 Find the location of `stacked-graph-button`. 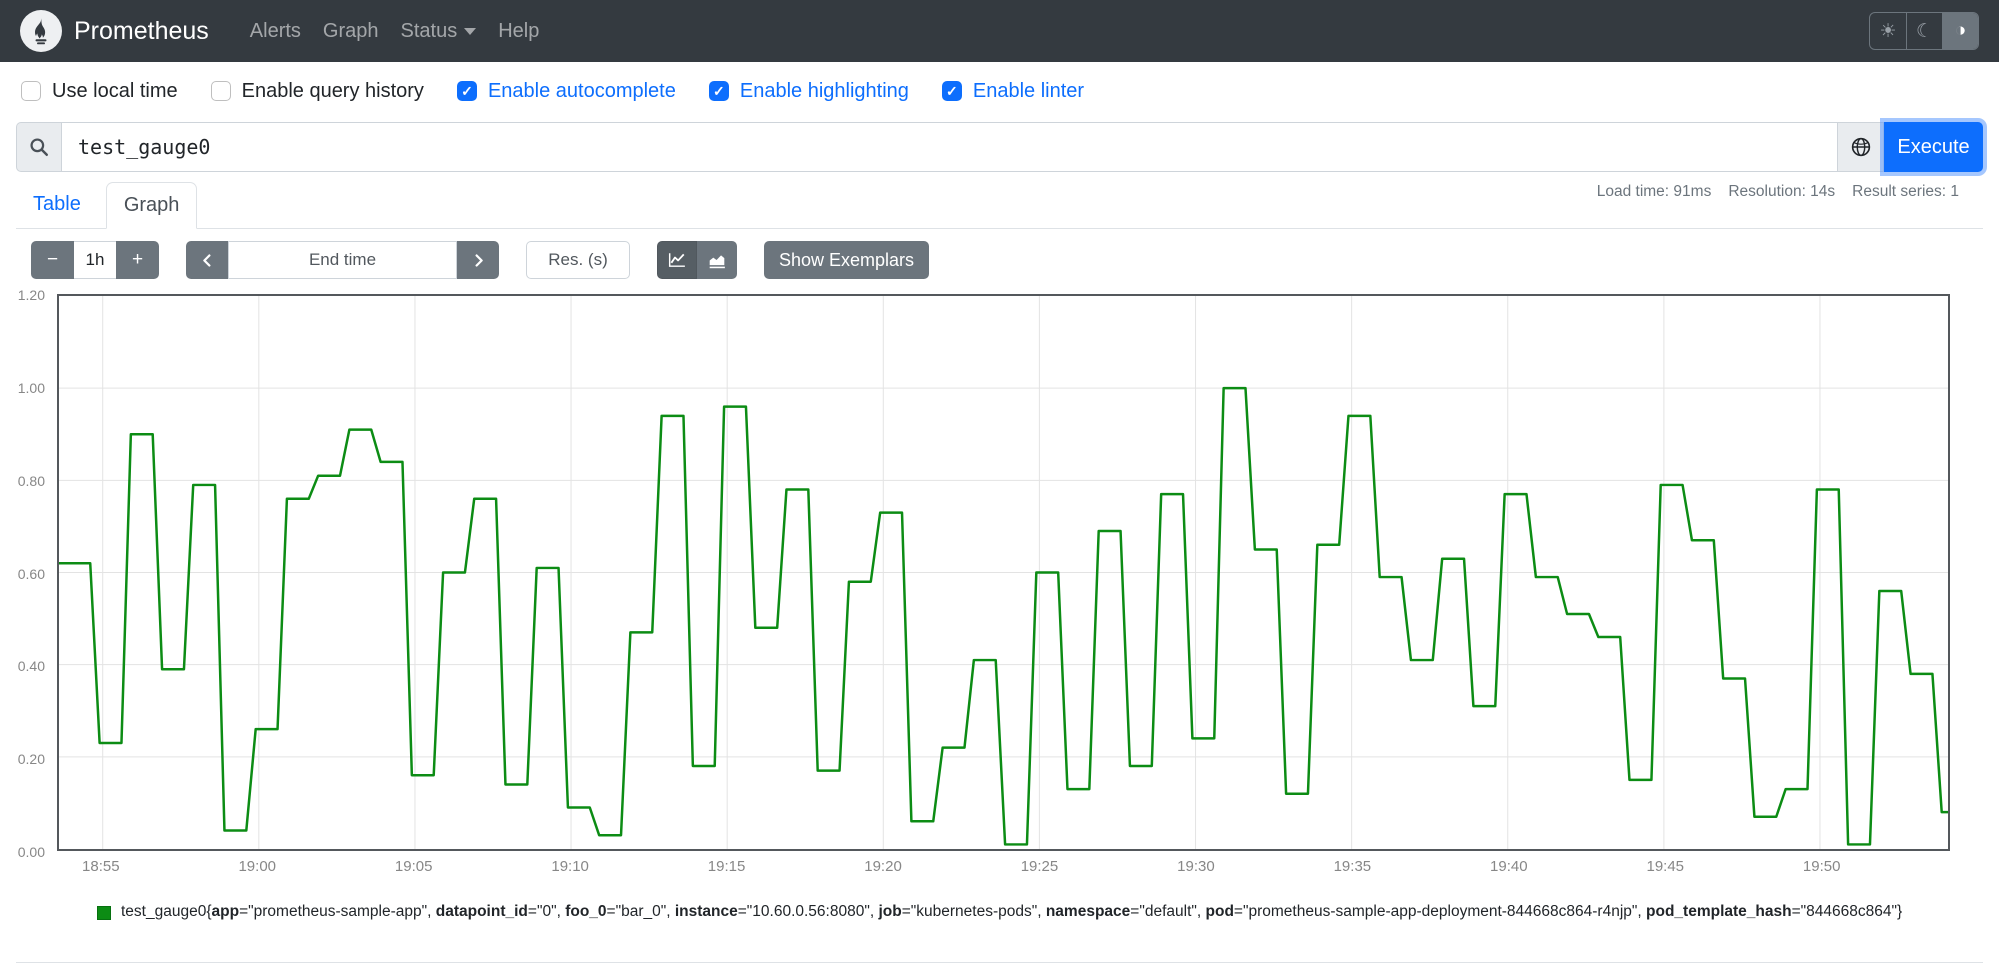

stacked-graph-button is located at coordinates (717, 260).